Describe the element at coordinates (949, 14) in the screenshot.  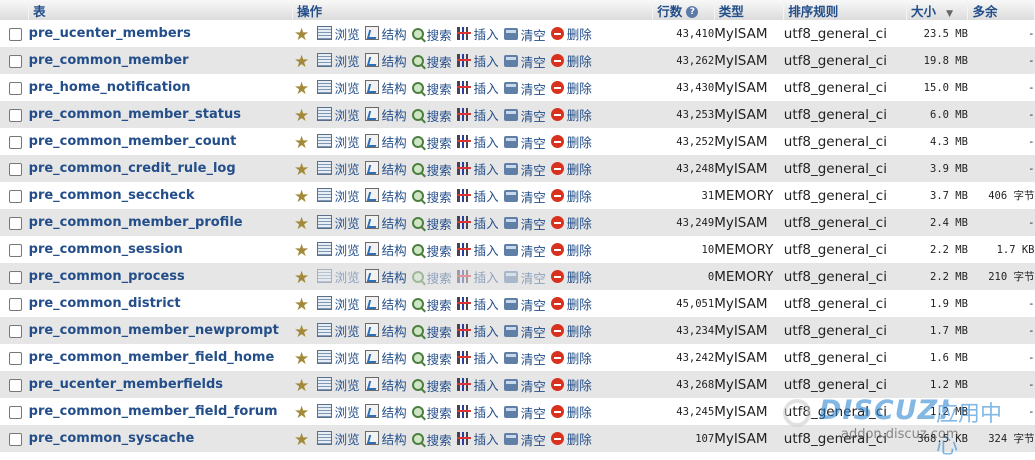
I see `sort-desc-icon: ▼` at that location.